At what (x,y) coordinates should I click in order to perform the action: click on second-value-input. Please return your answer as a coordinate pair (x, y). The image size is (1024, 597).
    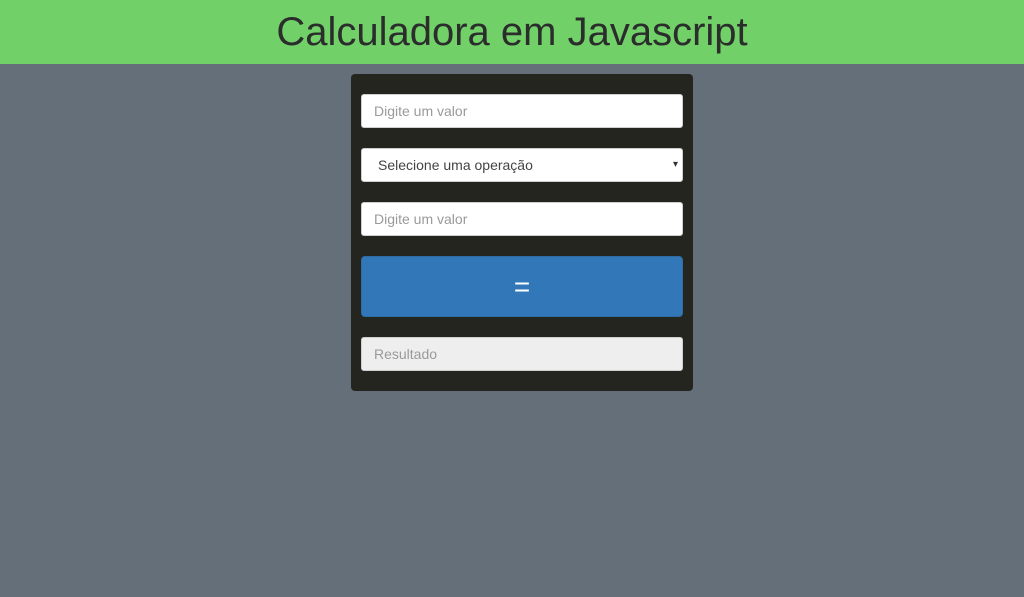
    Looking at the image, I should click on (522, 219).